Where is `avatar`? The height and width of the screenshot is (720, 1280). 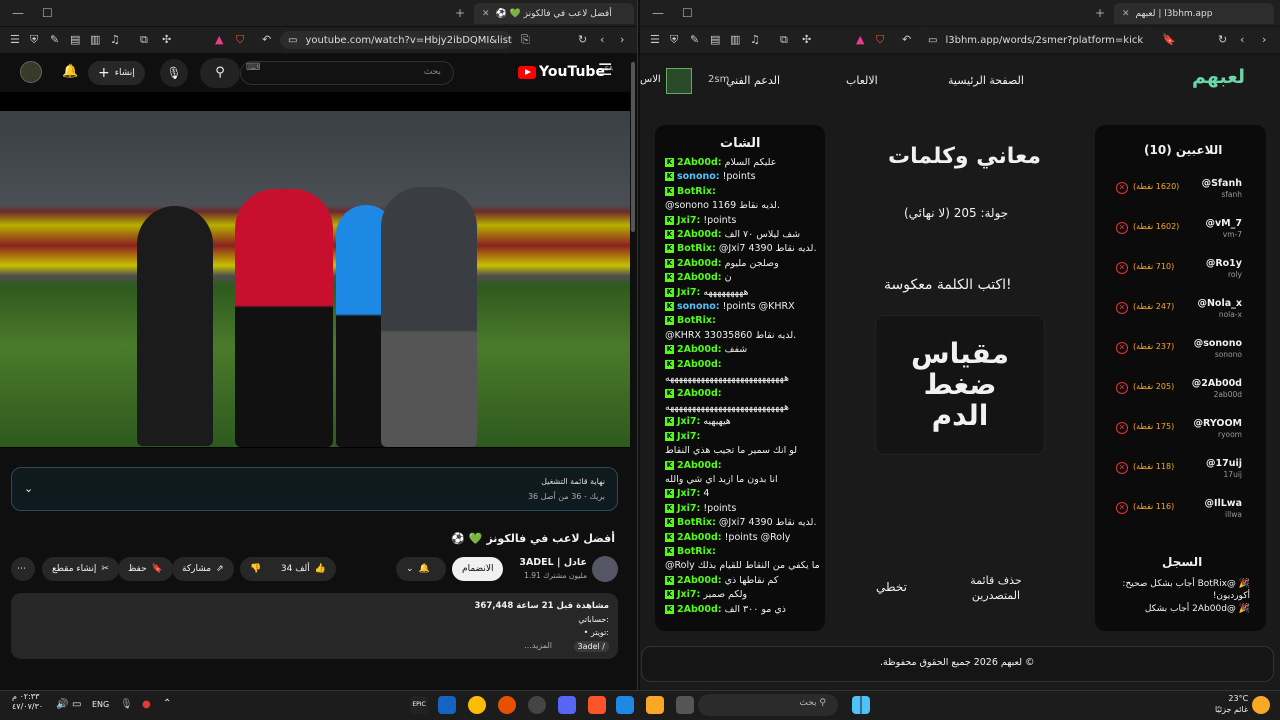
avatar is located at coordinates (31, 72).